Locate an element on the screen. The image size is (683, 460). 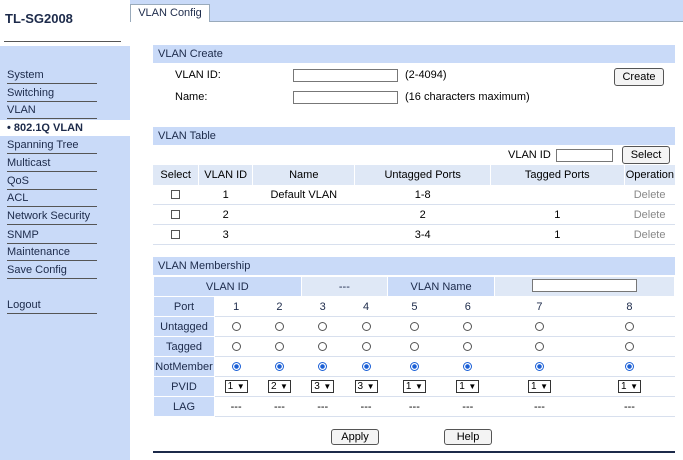
table-row: 2 2 1 Delete is located at coordinates (414, 214).